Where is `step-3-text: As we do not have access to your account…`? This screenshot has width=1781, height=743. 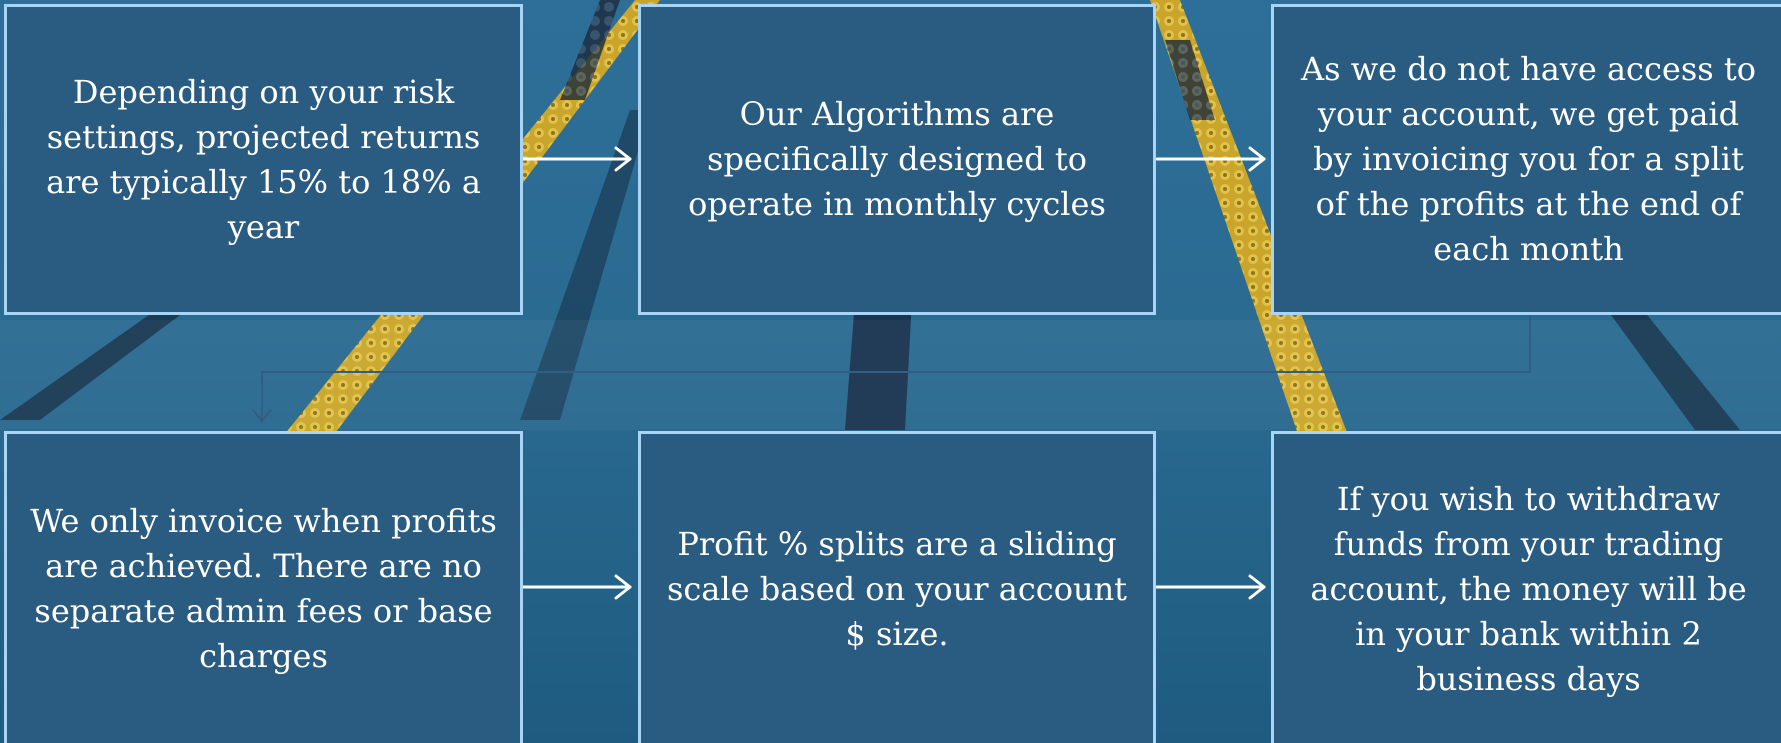 step-3-text: As we do not have access to your account… is located at coordinates (1528, 159).